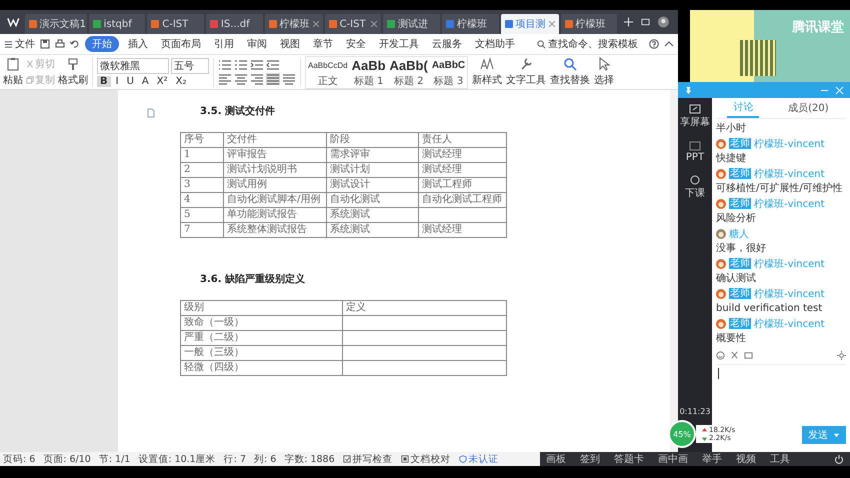  I want to click on message-text: 快捷键, so click(731, 158).